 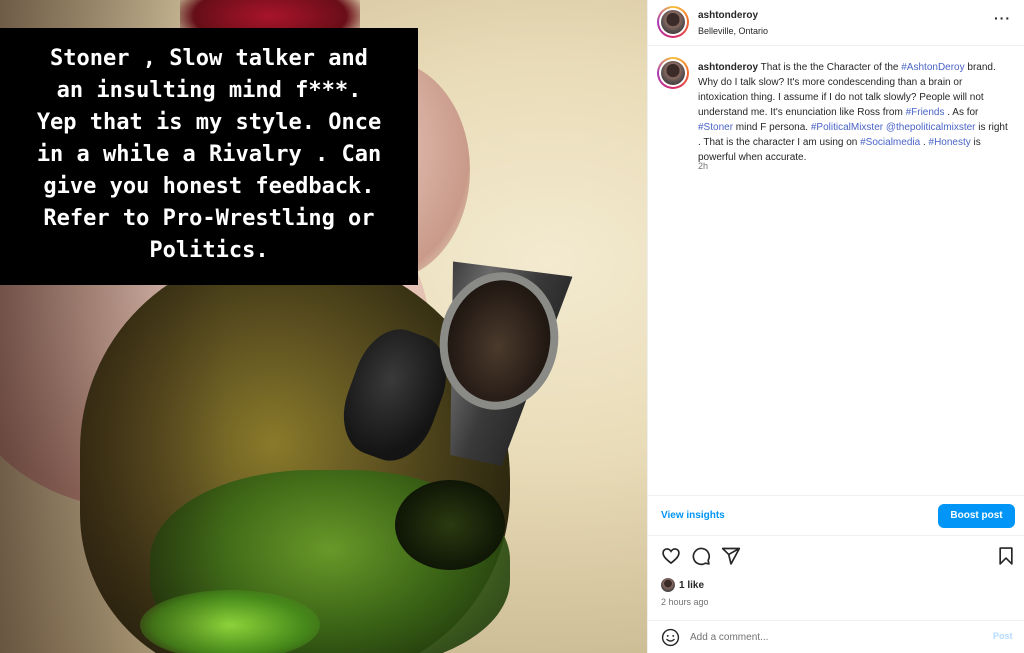 What do you see at coordinates (209, 90) in the screenshot?
I see `overlay-line: an insulting mind f***.` at bounding box center [209, 90].